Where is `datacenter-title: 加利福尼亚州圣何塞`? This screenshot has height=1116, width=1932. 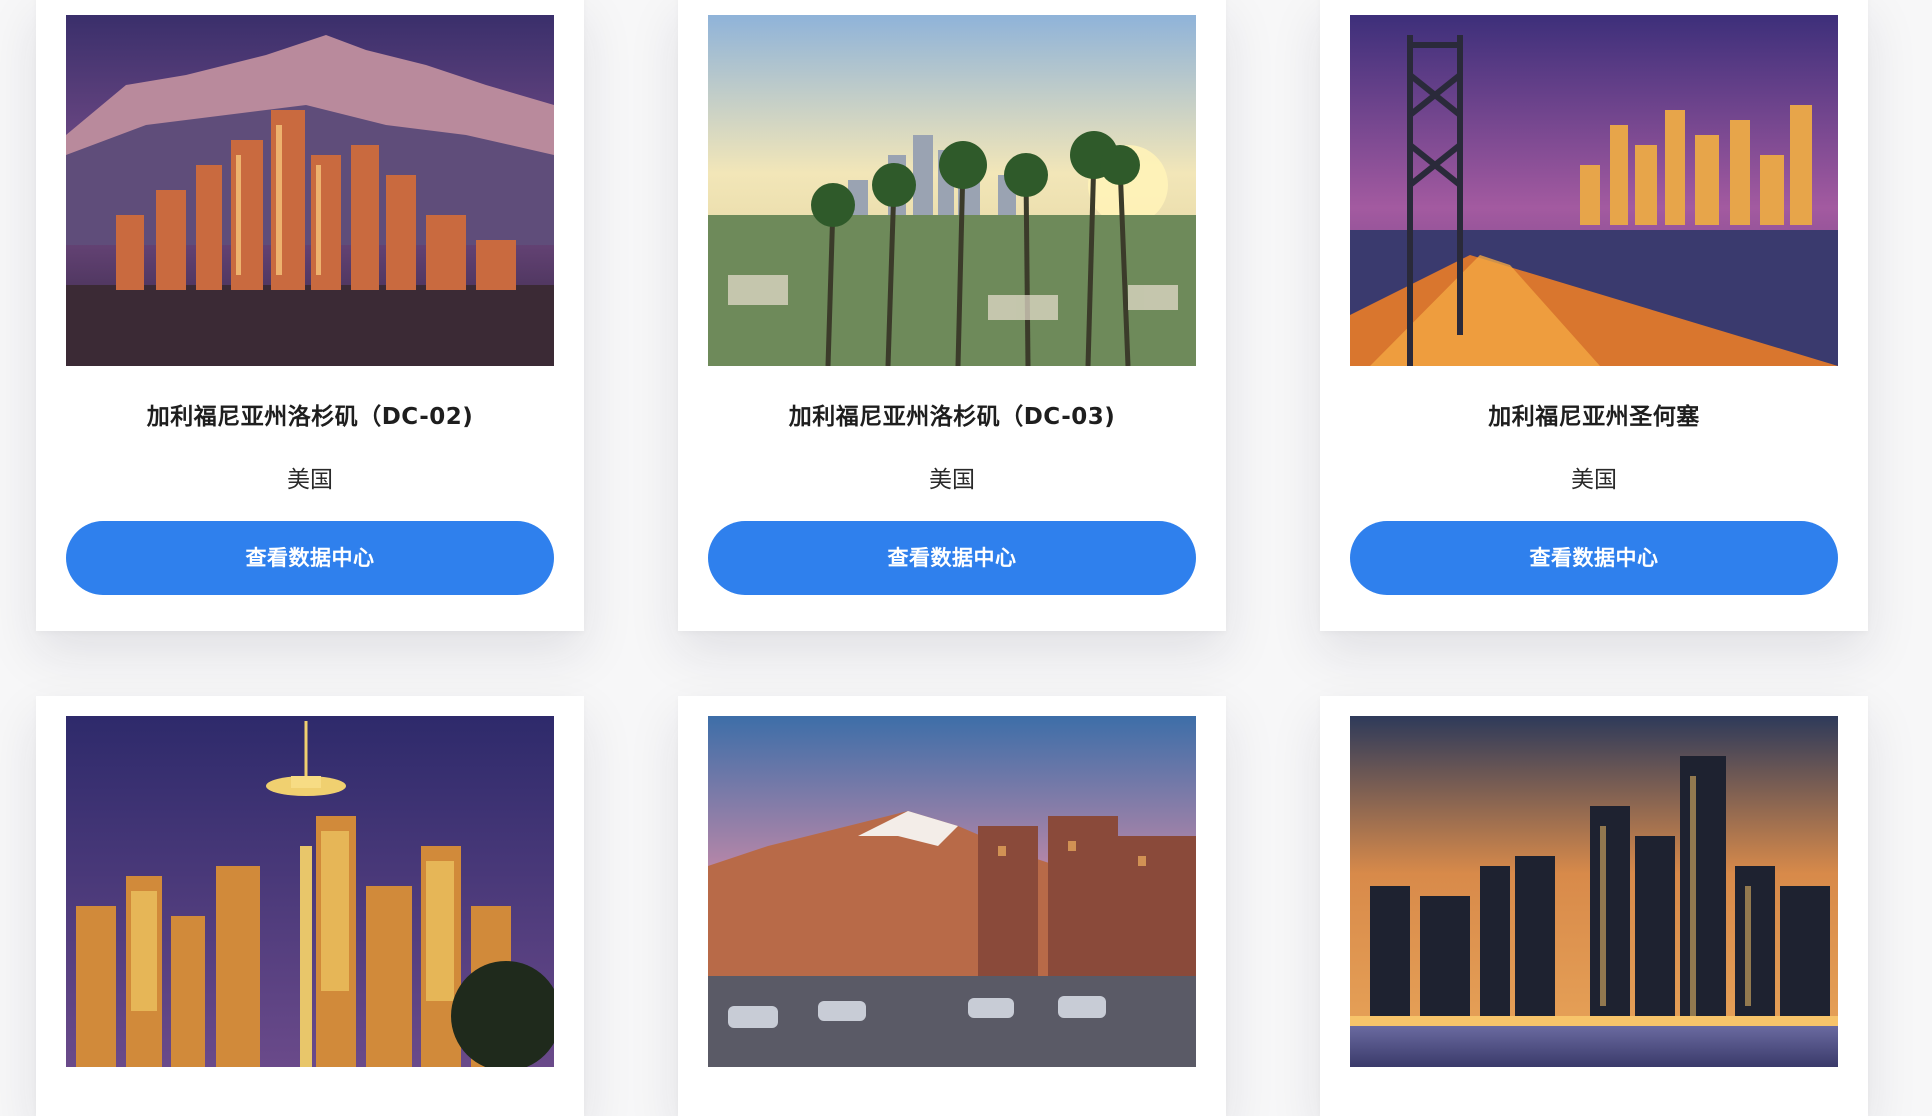
datacenter-title: 加利福尼亚州圣何塞 is located at coordinates (1594, 417).